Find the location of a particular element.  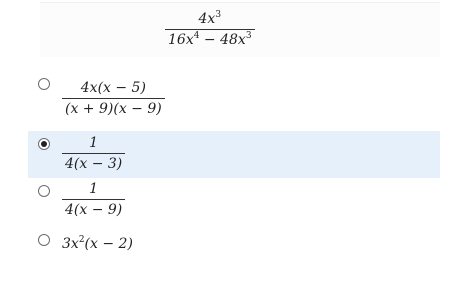

option-2-denominator: 4(x − 3) is located at coordinates (94, 164).